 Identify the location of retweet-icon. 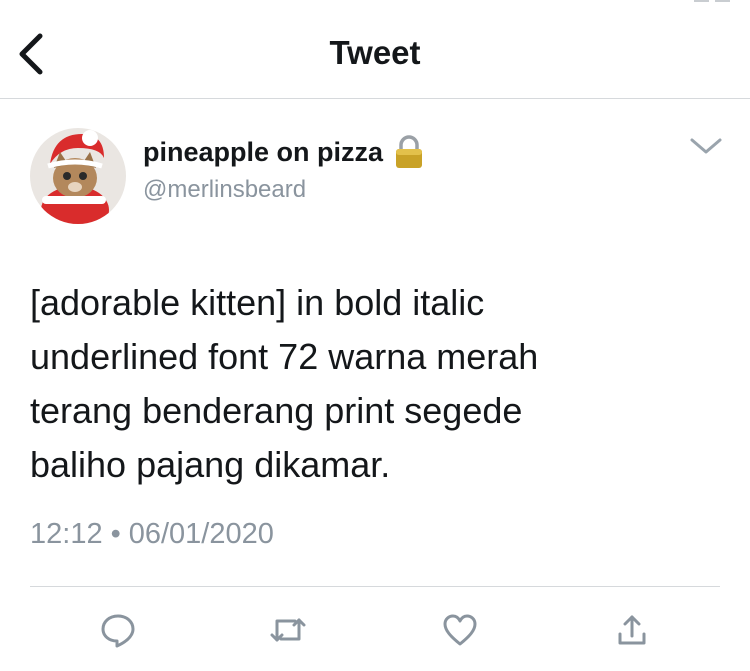
(288, 630).